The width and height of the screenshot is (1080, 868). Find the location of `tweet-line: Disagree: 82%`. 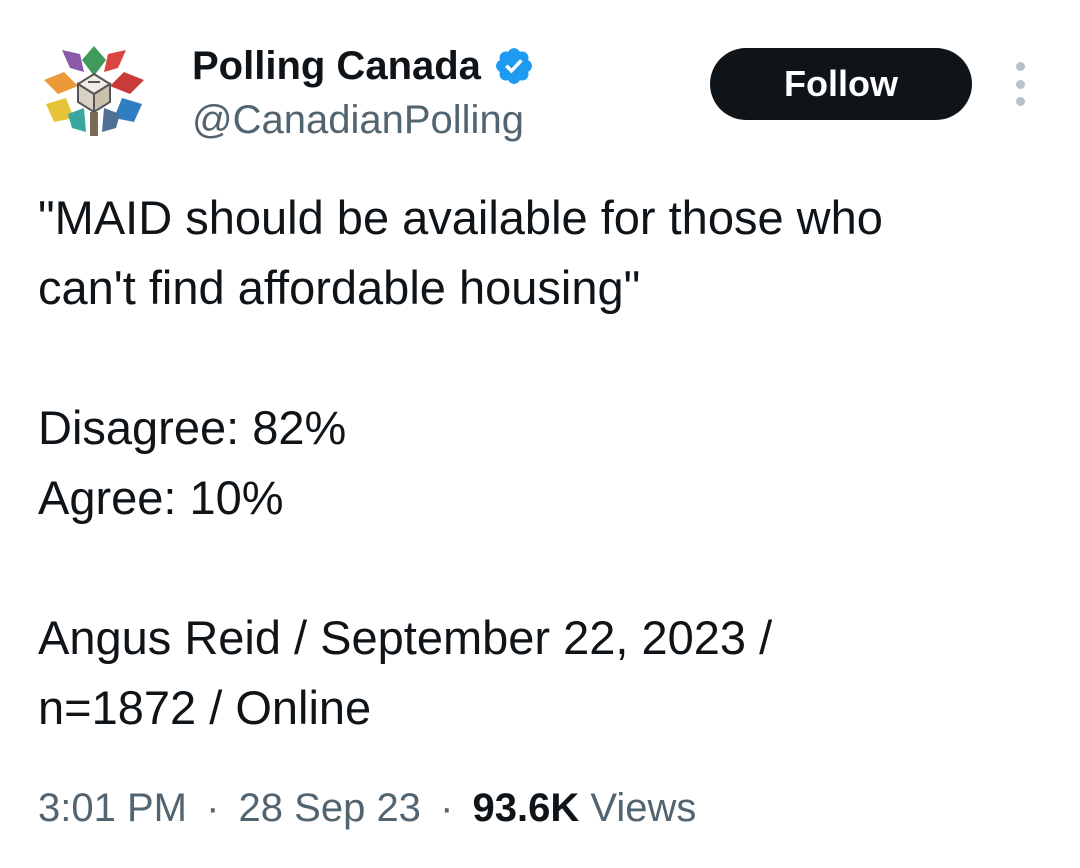

tweet-line: Disagree: 82% is located at coordinates (192, 427).